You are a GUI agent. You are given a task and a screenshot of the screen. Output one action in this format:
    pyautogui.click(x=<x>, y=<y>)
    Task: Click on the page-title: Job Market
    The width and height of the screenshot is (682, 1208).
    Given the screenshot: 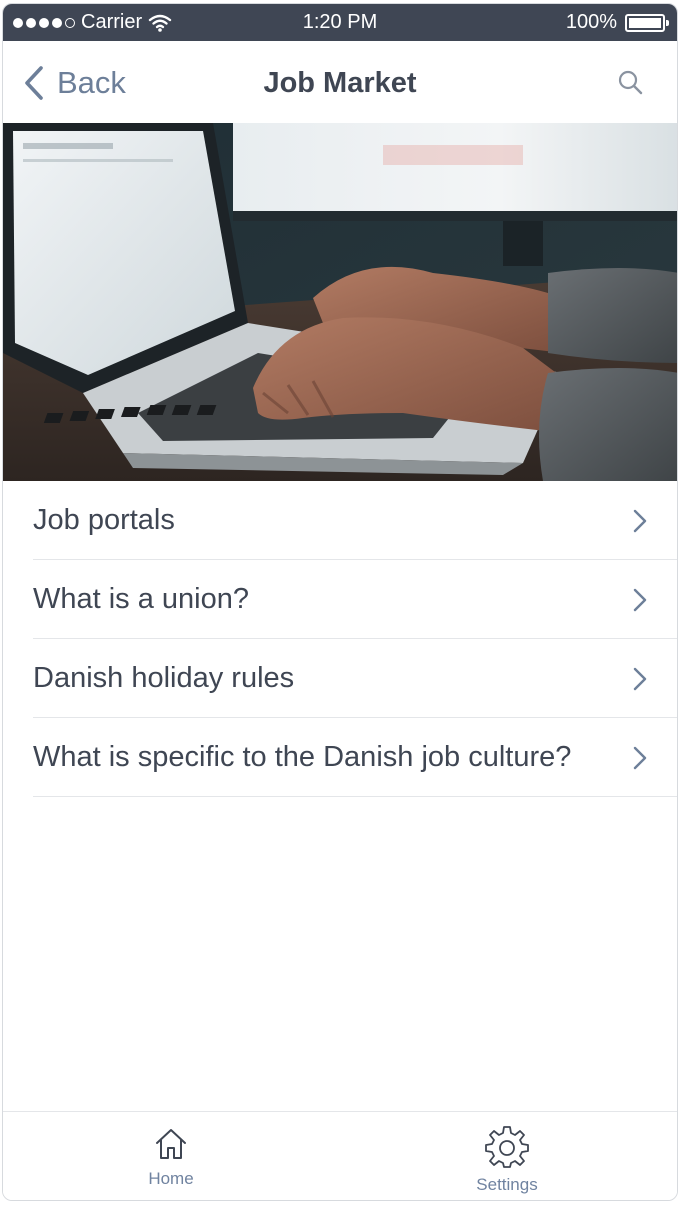 What is the action you would take?
    pyautogui.click(x=340, y=83)
    